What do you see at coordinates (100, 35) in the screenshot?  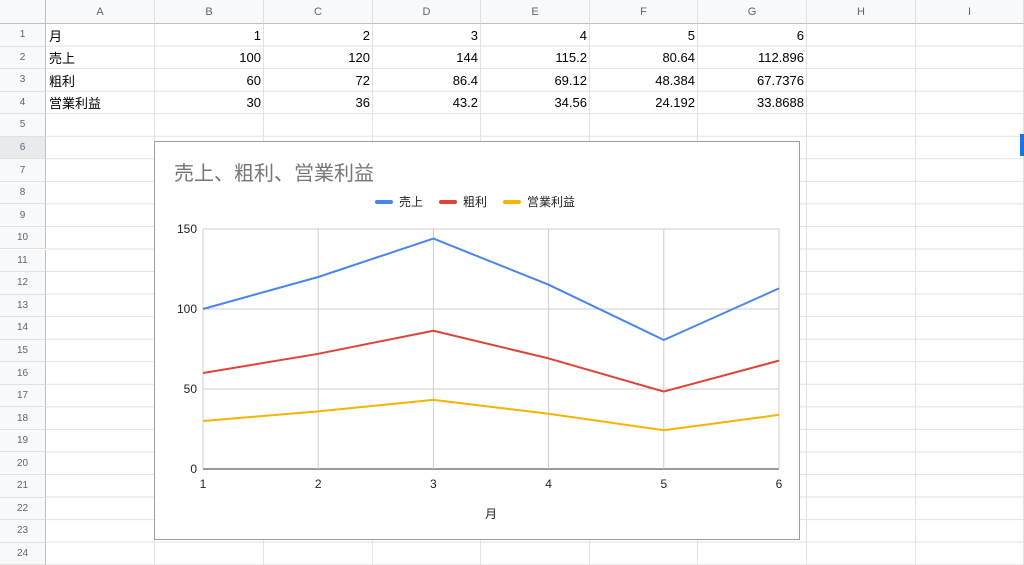 I see `cell-a1: 月` at bounding box center [100, 35].